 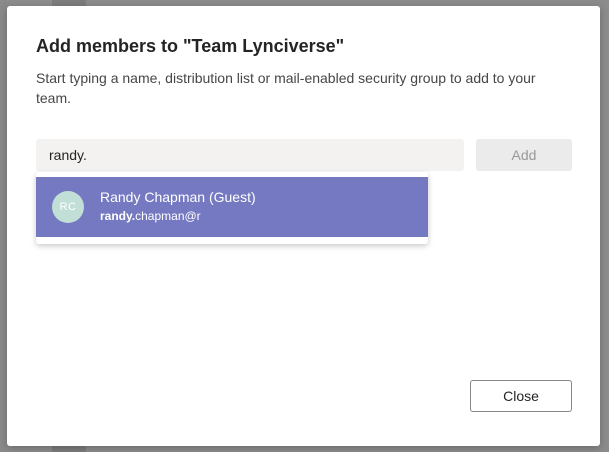 What do you see at coordinates (168, 216) in the screenshot?
I see `suggestion-email-rest: chapman@r` at bounding box center [168, 216].